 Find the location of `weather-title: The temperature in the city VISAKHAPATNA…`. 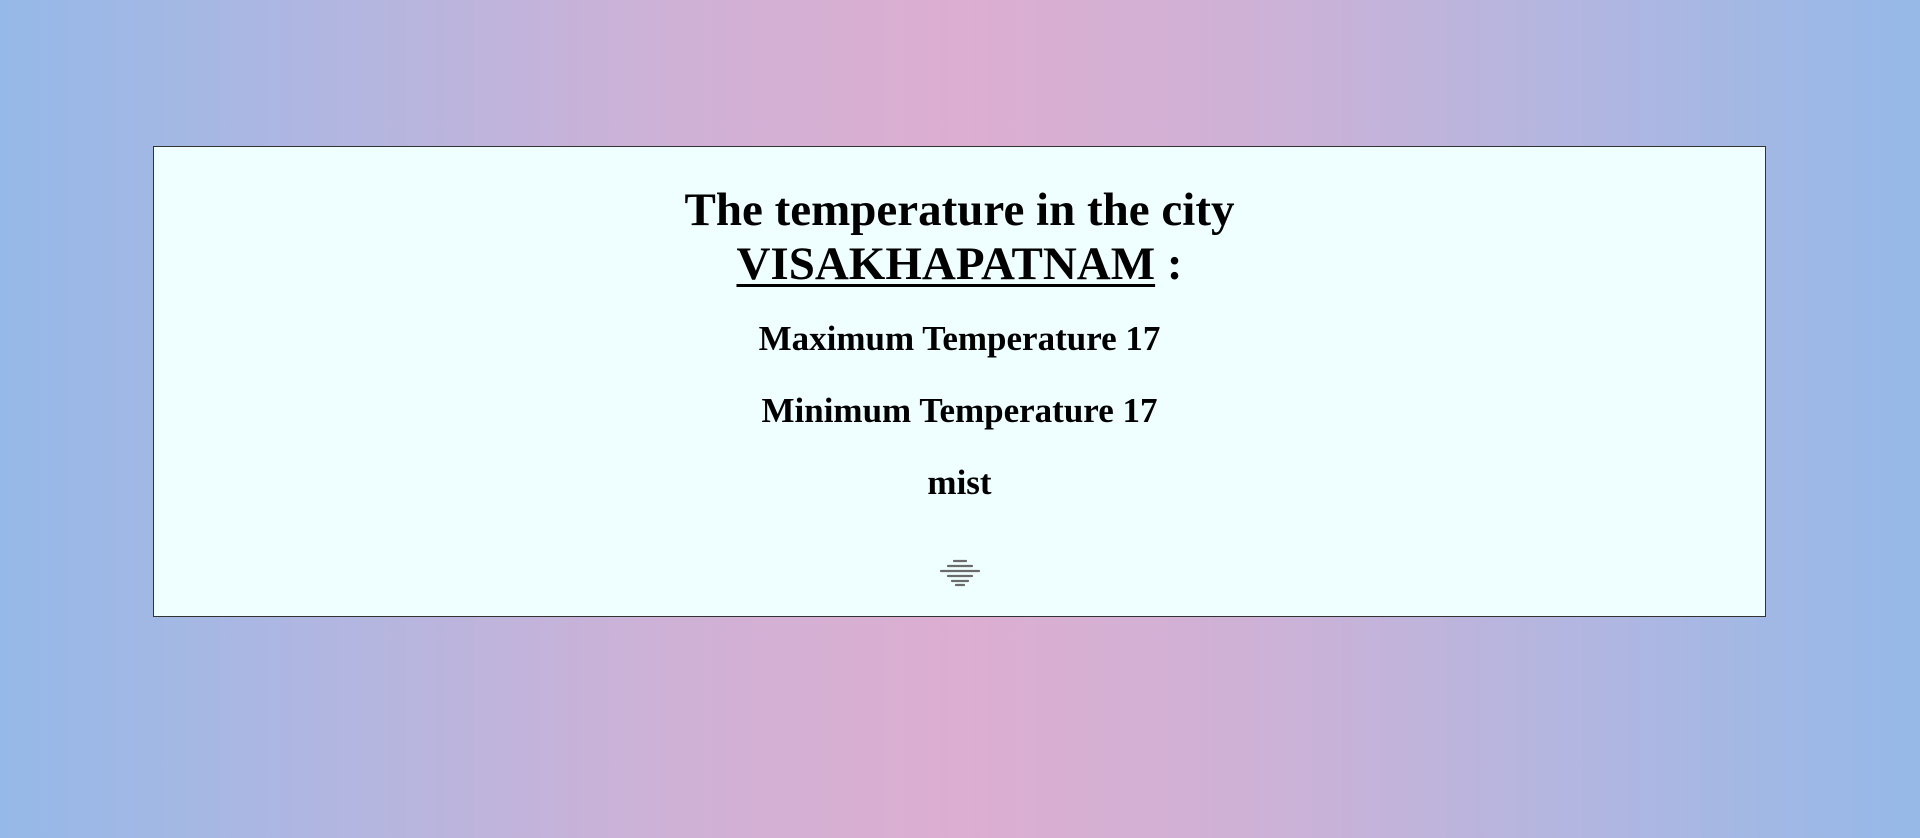

weather-title: The temperature in the city VISAKHAPATNA… is located at coordinates (959, 237).